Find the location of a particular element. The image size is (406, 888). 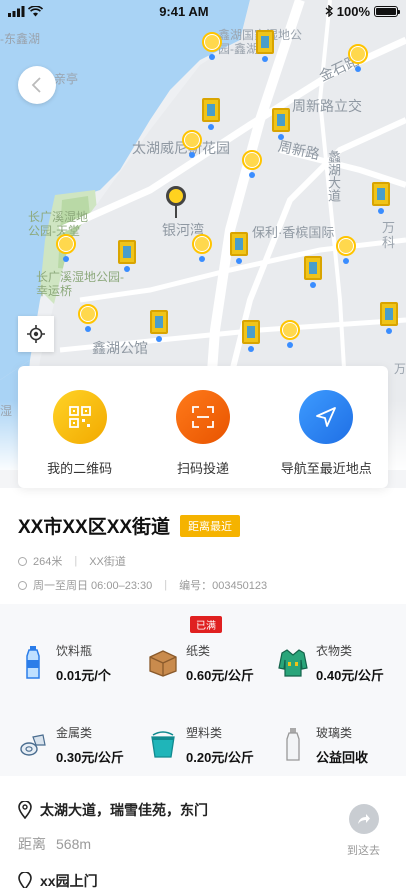

locate-icon is located at coordinates (36, 334).